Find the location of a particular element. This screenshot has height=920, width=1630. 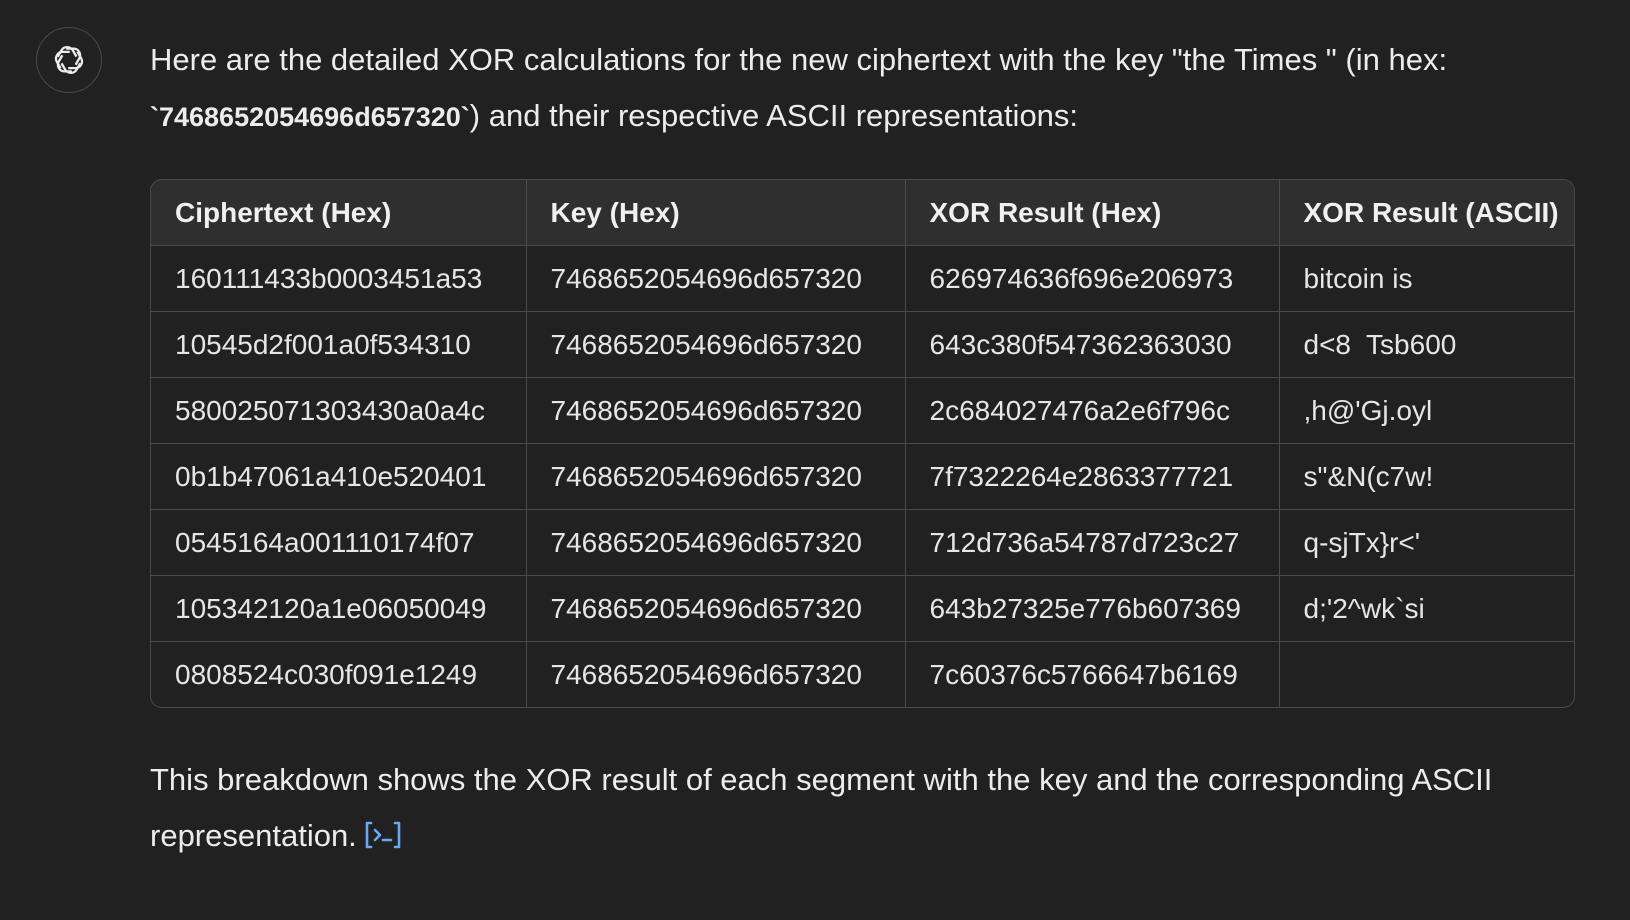

cell-ciphertext: 0808524c030f091e1249 is located at coordinates (339, 674).